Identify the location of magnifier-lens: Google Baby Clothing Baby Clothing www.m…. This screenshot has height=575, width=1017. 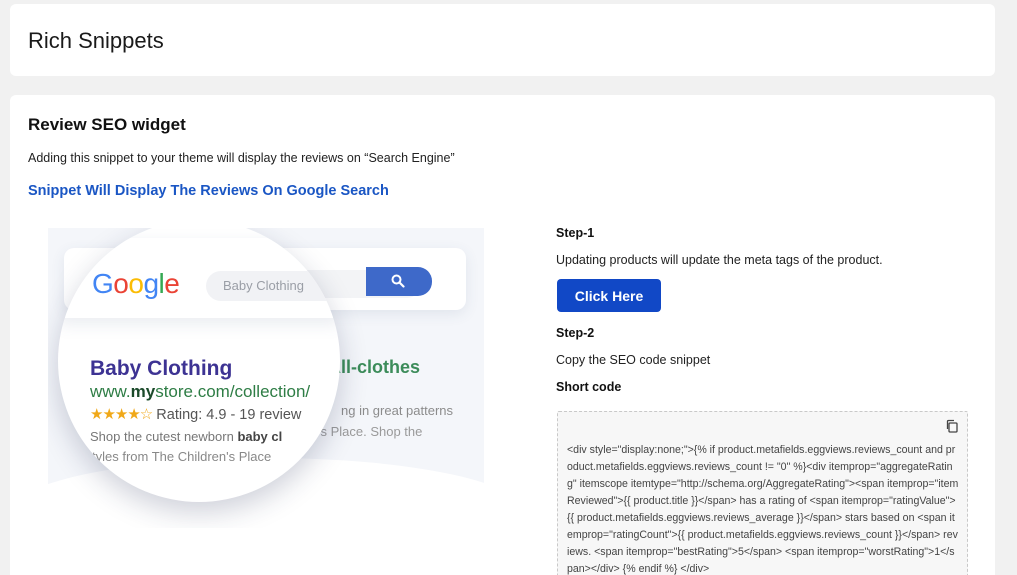
(199, 365).